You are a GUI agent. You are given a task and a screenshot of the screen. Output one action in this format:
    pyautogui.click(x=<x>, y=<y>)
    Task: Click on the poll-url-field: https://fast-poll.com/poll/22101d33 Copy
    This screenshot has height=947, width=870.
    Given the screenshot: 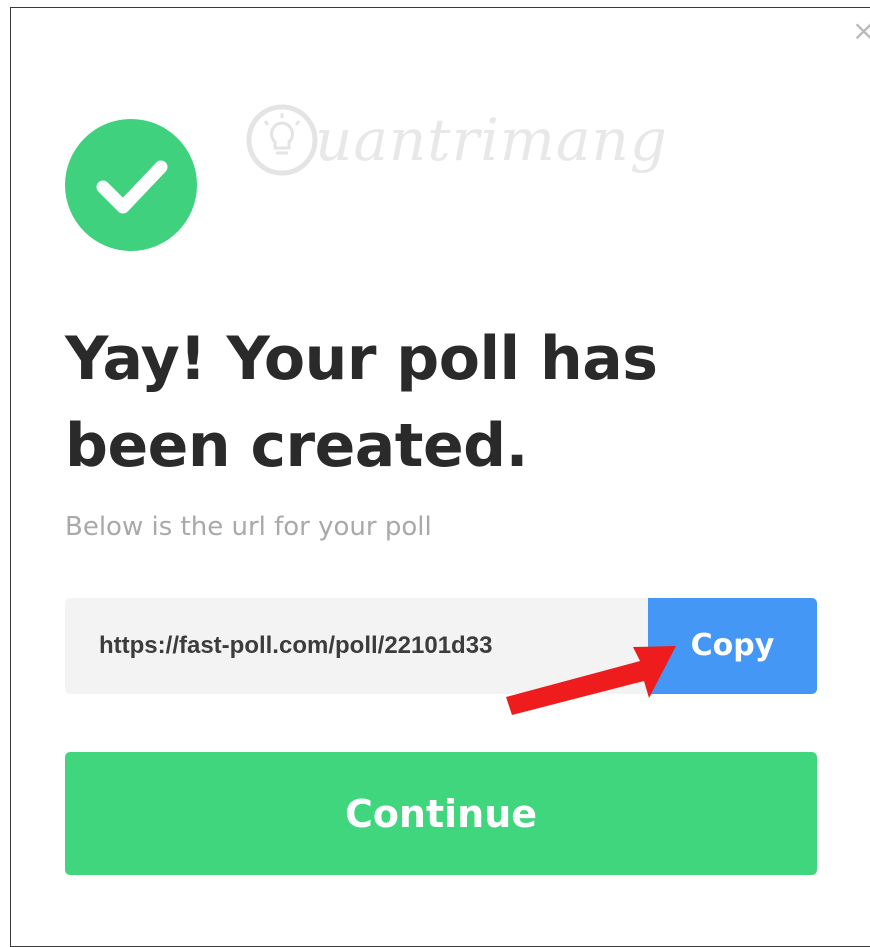 What is the action you would take?
    pyautogui.click(x=441, y=646)
    